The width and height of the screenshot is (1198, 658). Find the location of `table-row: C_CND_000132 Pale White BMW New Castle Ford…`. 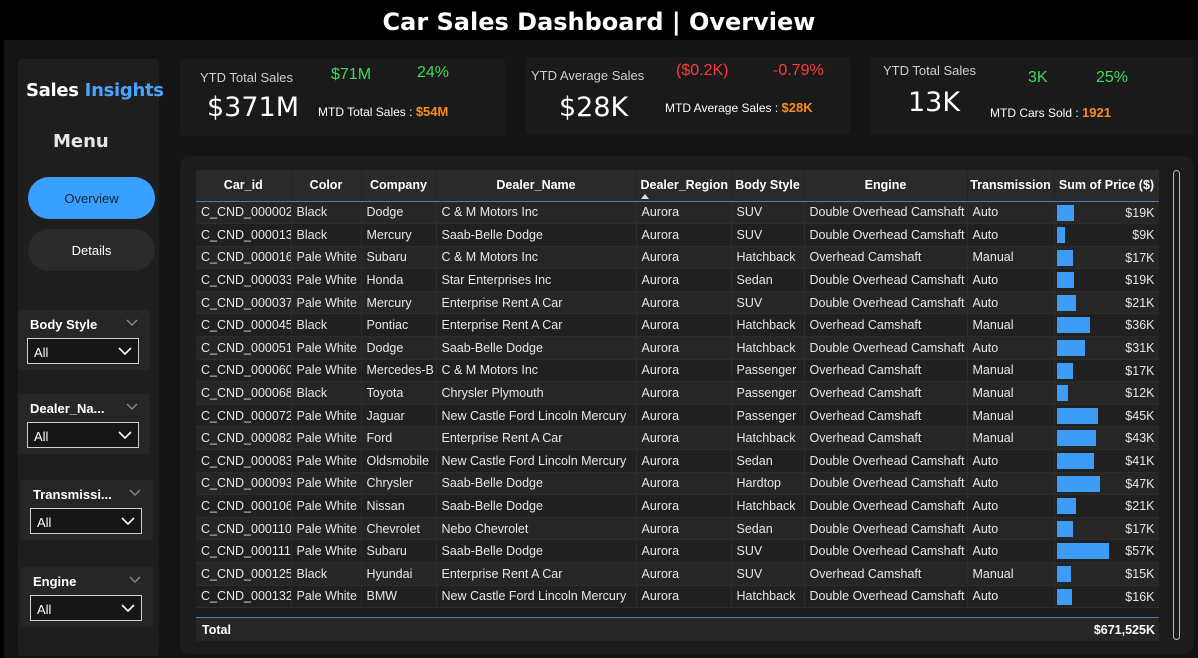

table-row: C_CND_000132 Pale White BMW New Castle Ford… is located at coordinates (677, 597).